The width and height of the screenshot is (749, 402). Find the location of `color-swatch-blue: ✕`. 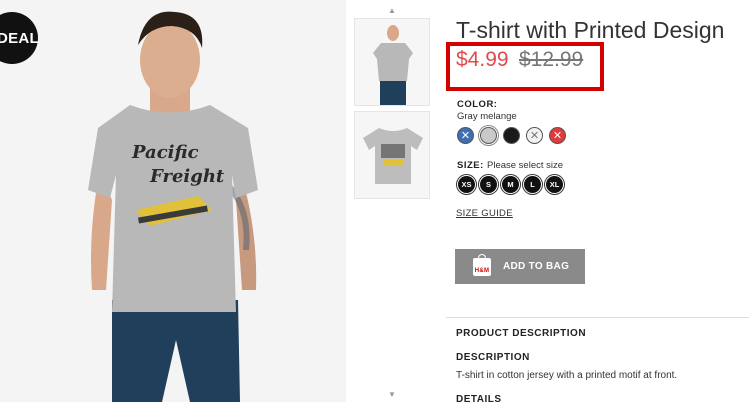

color-swatch-blue: ✕ is located at coordinates (465, 135).